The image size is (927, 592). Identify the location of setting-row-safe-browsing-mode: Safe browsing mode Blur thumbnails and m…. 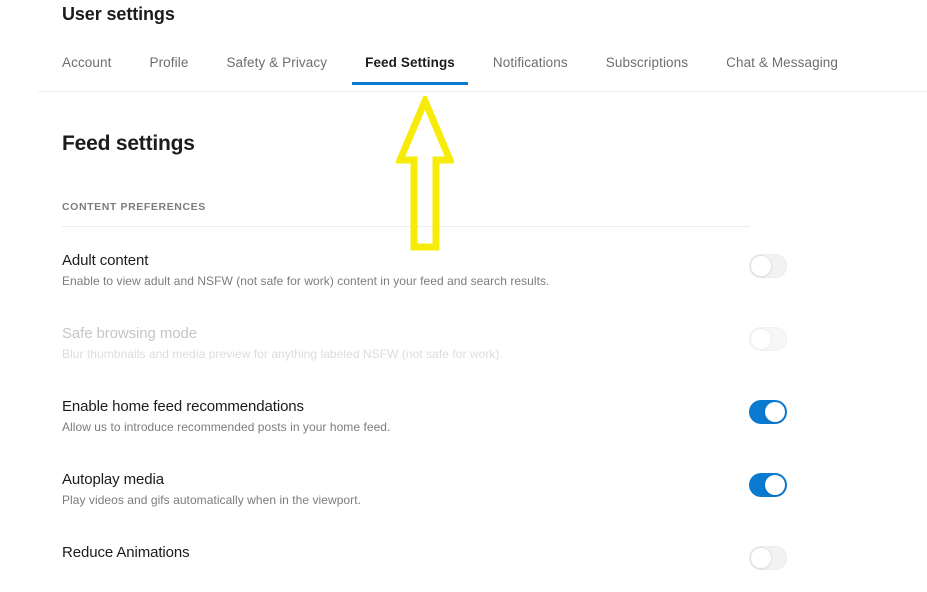
(424, 349).